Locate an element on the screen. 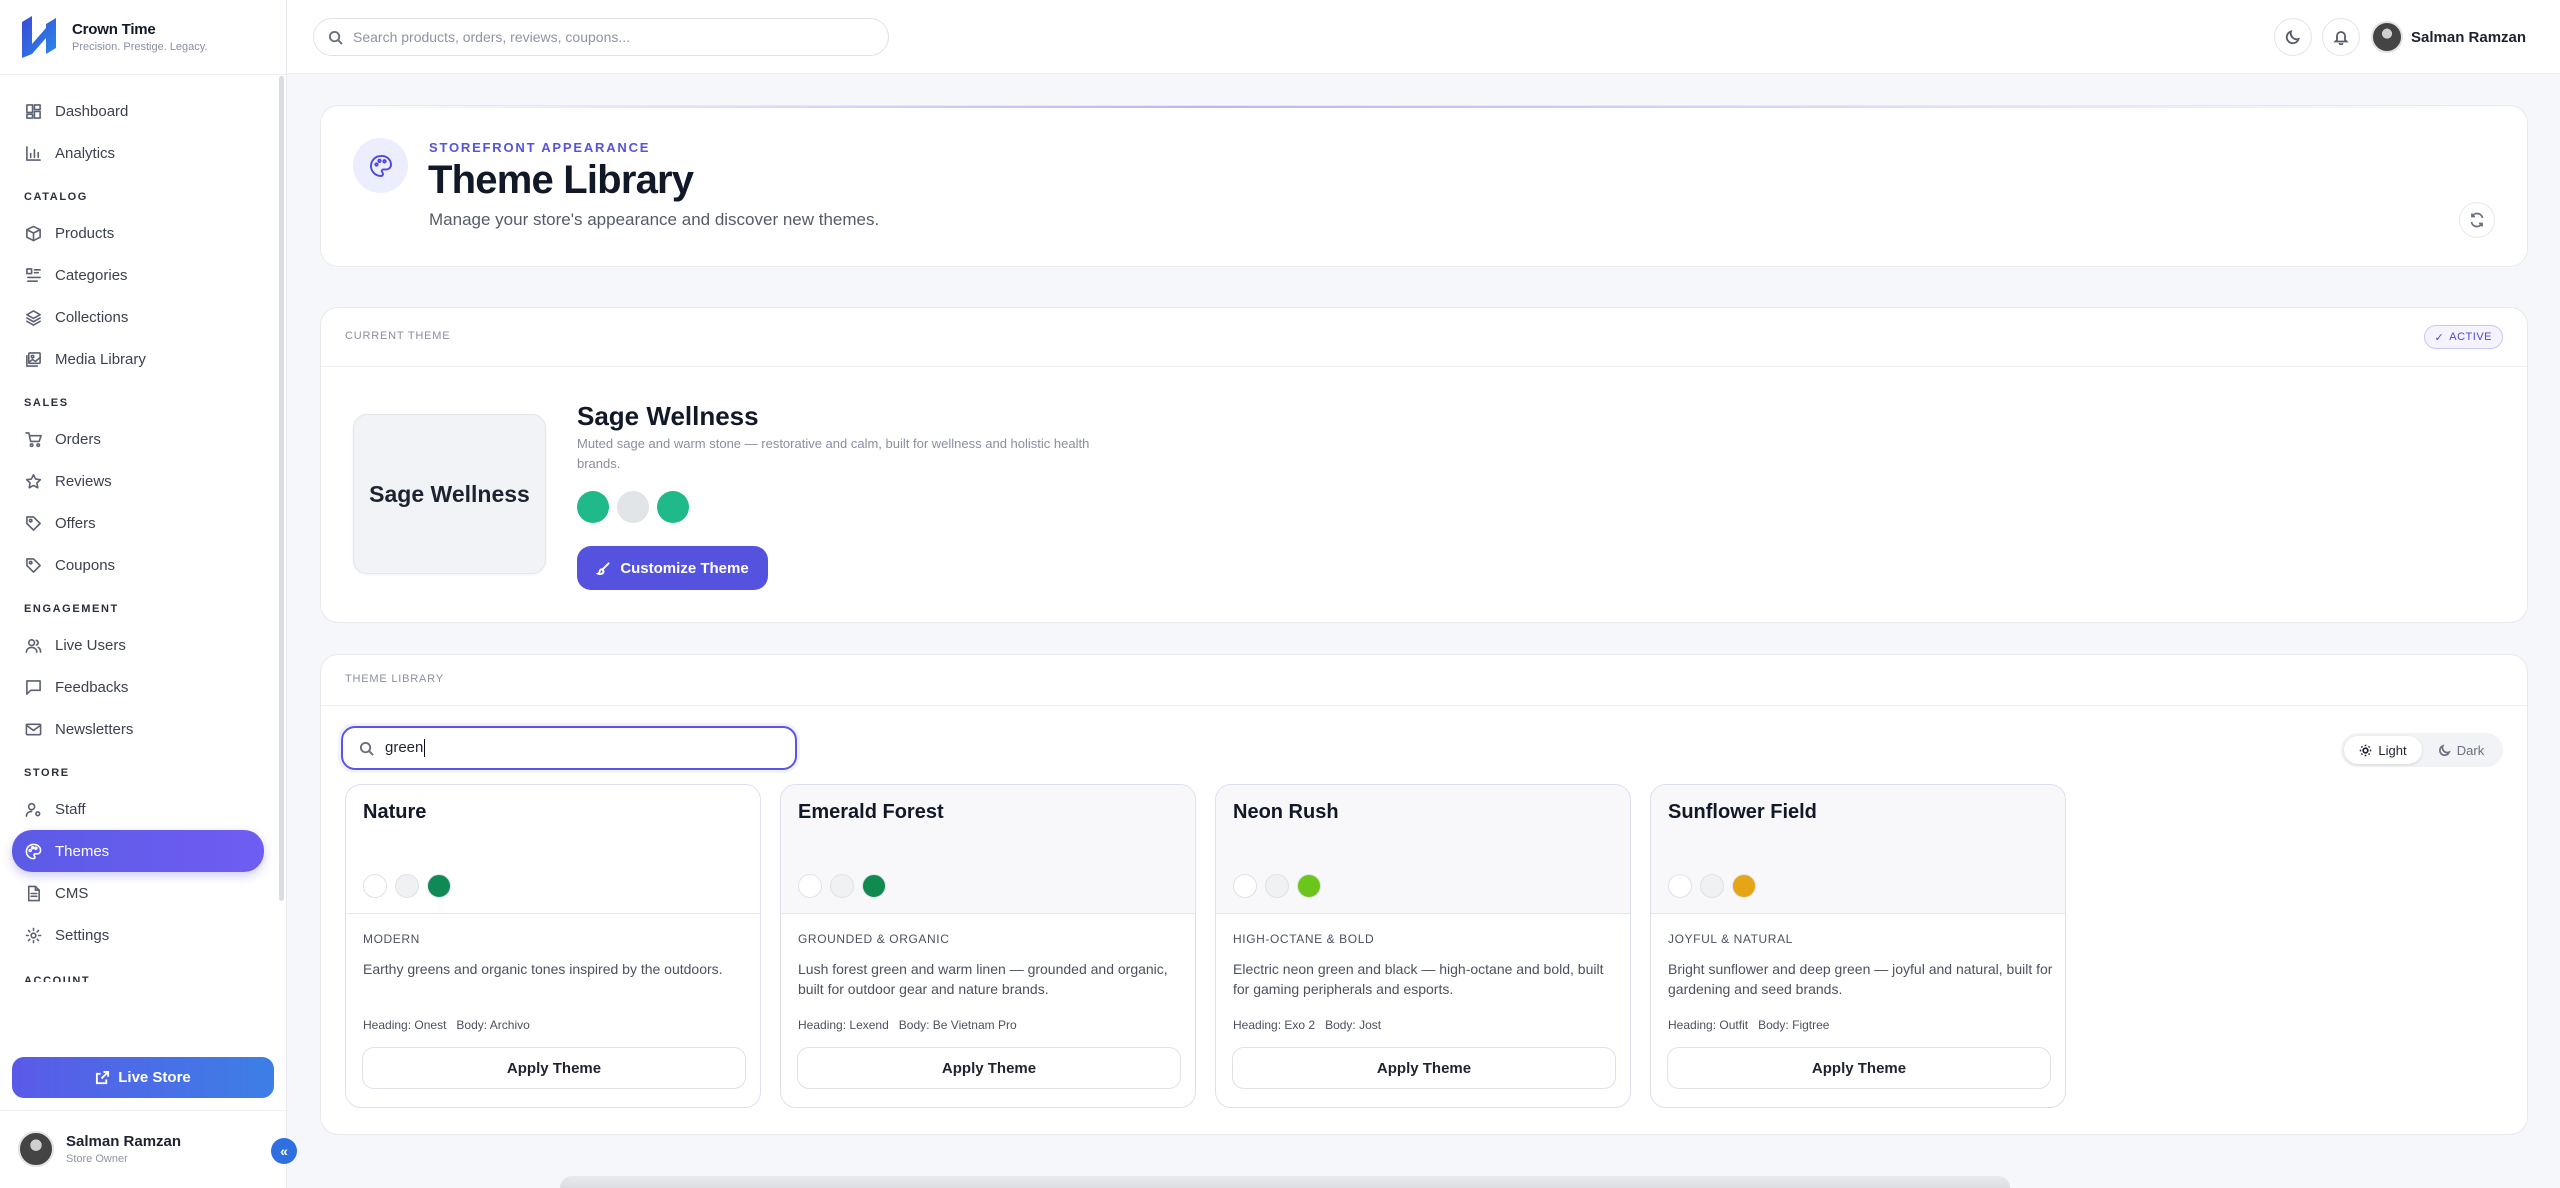 The width and height of the screenshot is (2560, 1188). theme-fonts: Heading: Onest Body: Archivo is located at coordinates (446, 1025).